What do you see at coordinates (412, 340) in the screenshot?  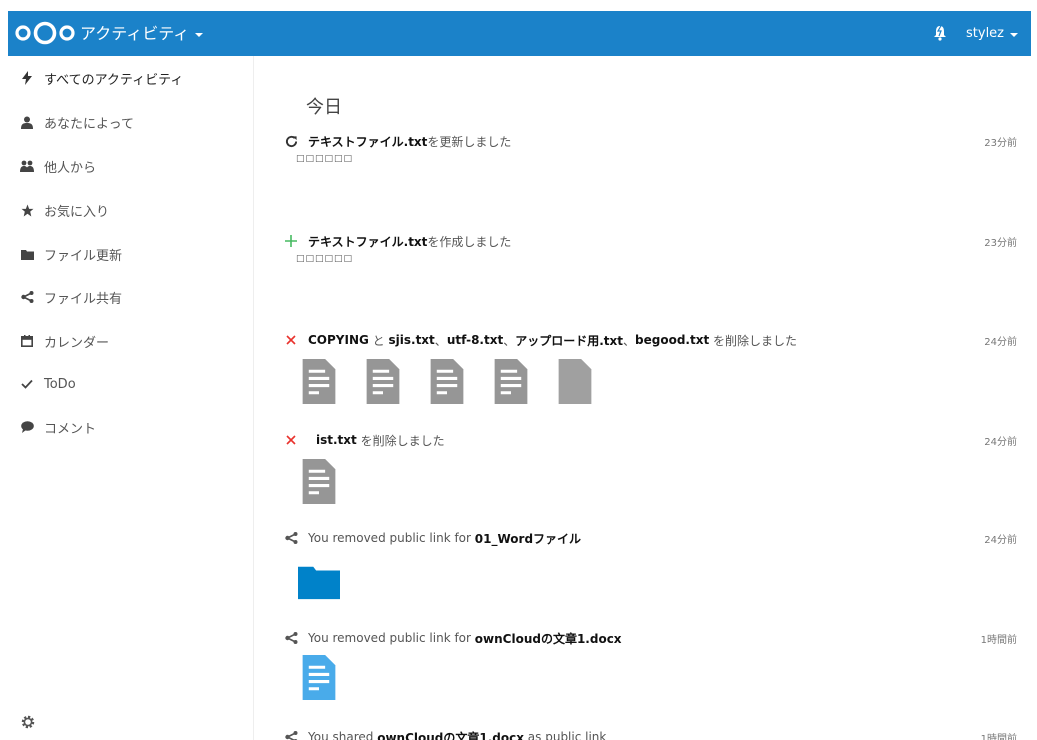 I see `file-link: sjis.txt` at bounding box center [412, 340].